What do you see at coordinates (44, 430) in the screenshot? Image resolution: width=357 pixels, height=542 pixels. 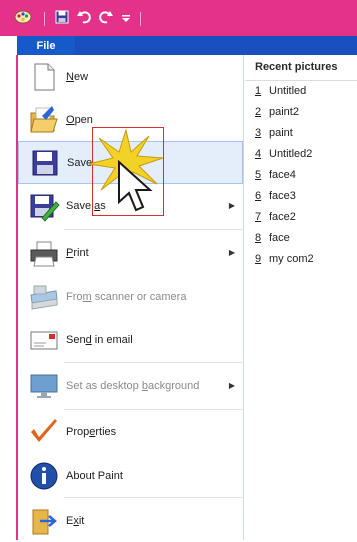 I see `checkmark-icon` at bounding box center [44, 430].